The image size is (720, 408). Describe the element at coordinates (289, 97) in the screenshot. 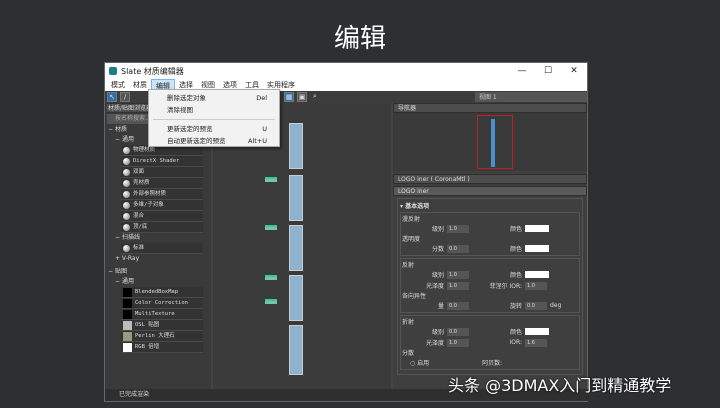

I see `layout-icon: ▦` at that location.